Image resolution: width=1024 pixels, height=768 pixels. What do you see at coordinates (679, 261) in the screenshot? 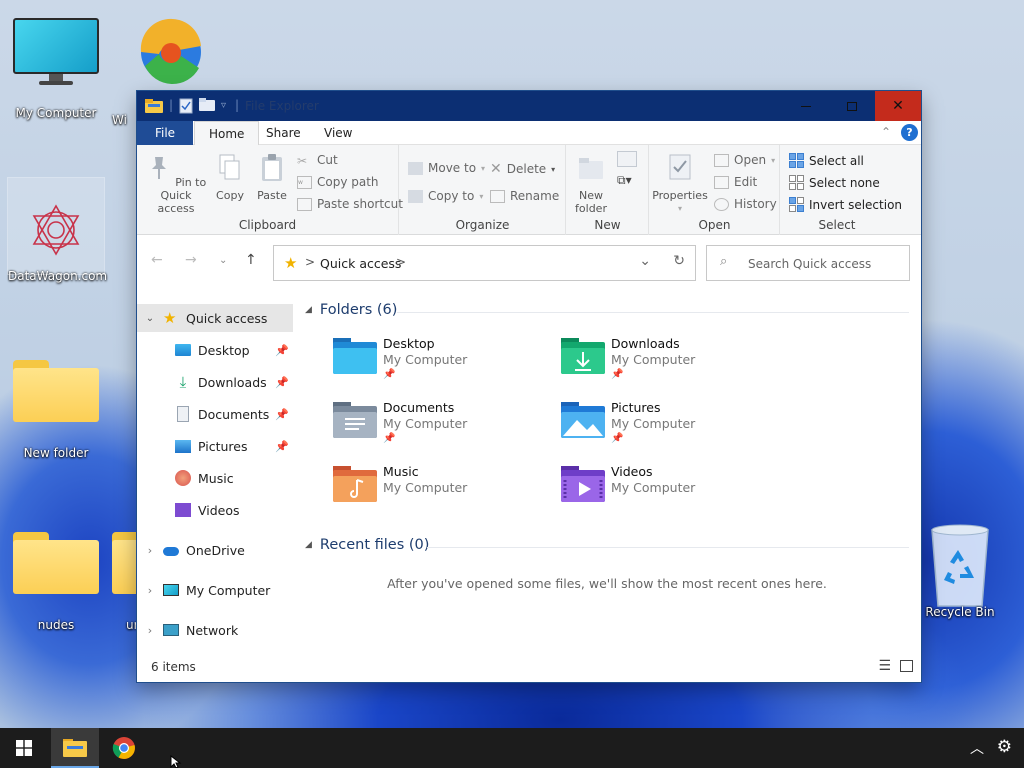
I see `refresh-icon: ↻` at bounding box center [679, 261].